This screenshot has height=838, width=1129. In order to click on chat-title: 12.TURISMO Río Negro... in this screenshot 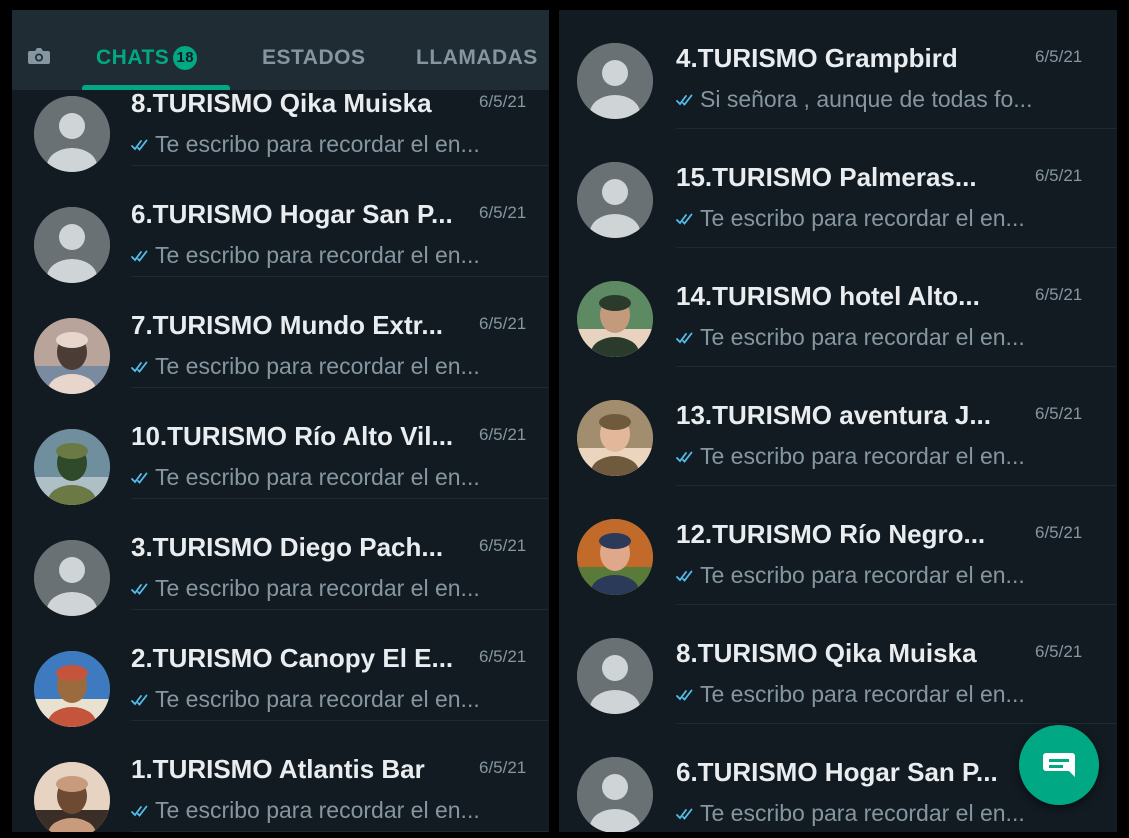, I will do `click(831, 534)`.